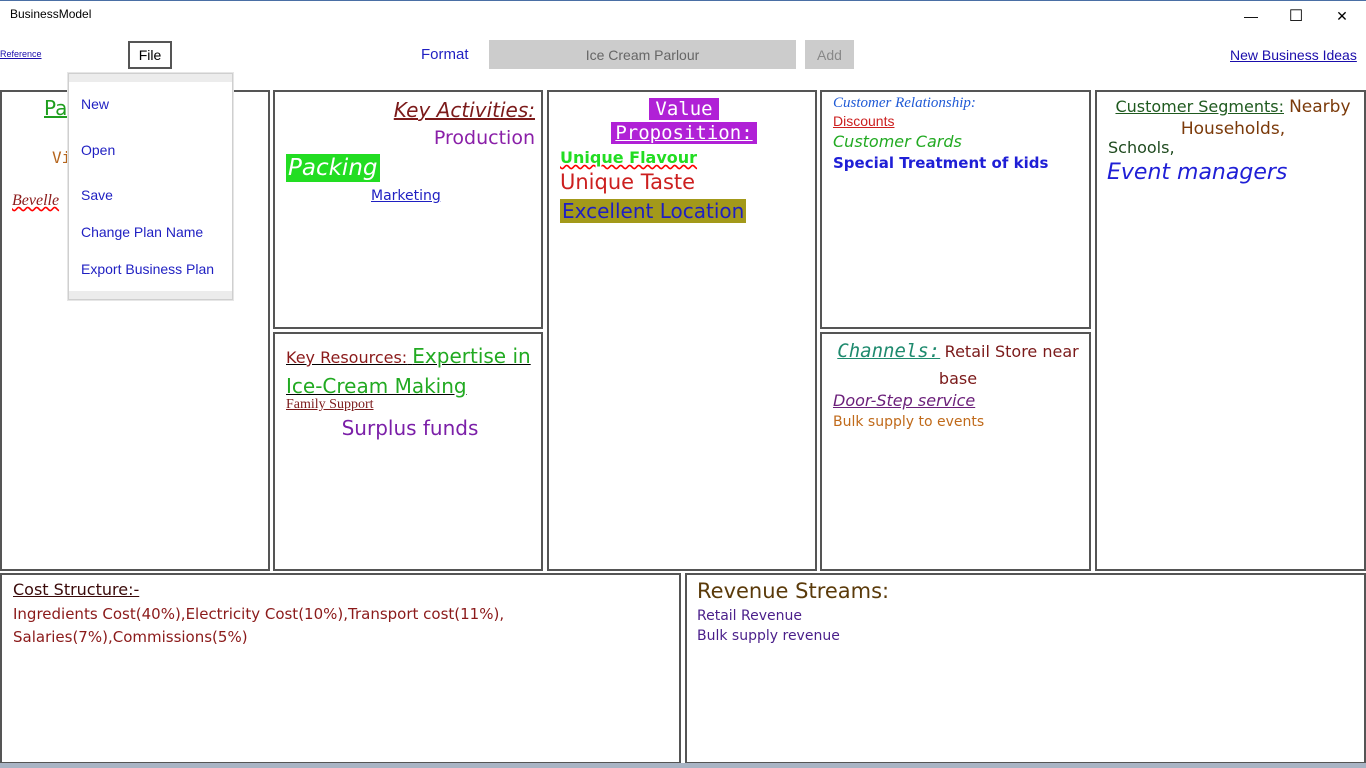 The image size is (1366, 768). Describe the element at coordinates (904, 103) in the screenshot. I see `customer-relationship-heading: Customer Relationship:` at that location.